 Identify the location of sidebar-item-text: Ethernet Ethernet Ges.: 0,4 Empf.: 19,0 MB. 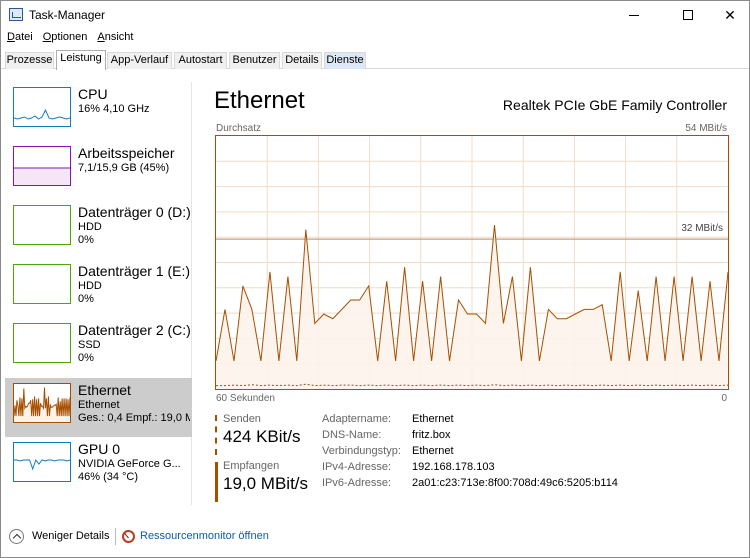
(134, 403).